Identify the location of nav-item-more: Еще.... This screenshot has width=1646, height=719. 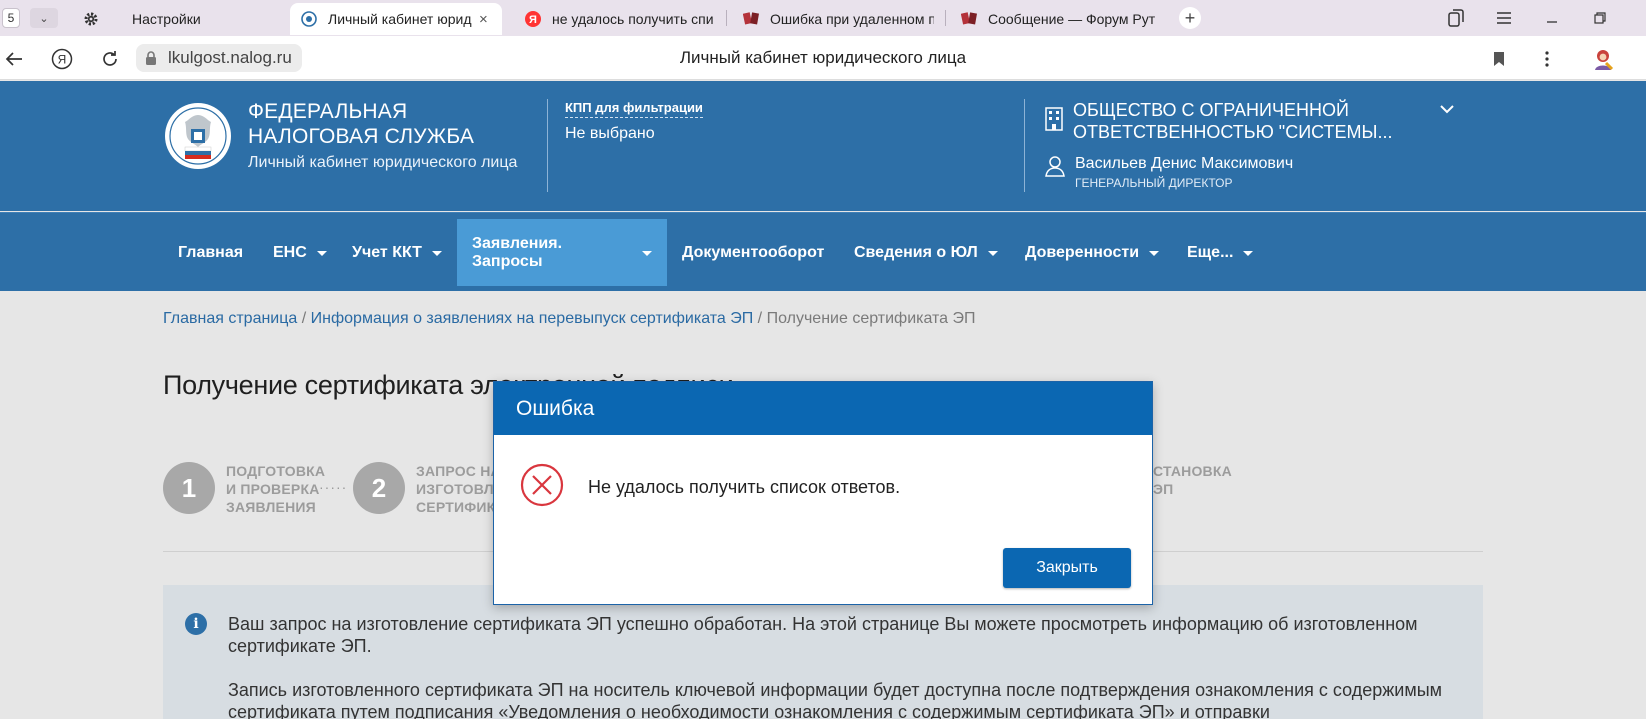
(1220, 252).